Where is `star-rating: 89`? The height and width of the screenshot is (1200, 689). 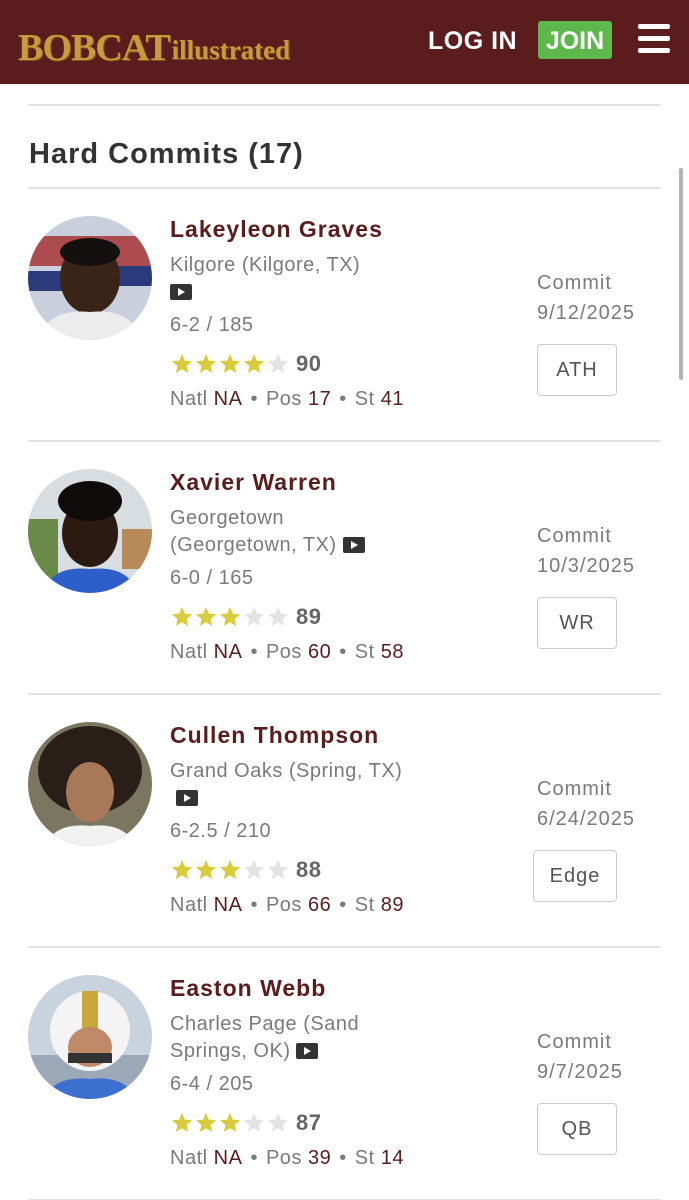 star-rating: 89 is located at coordinates (245, 617).